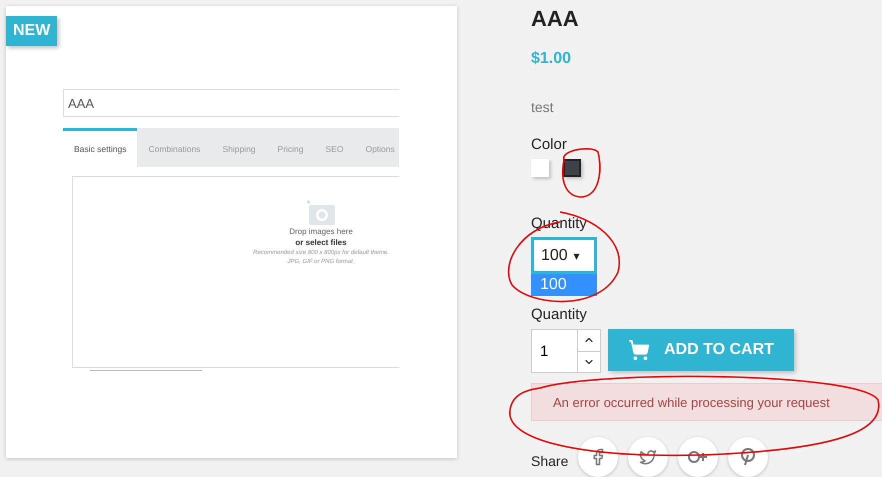 The image size is (882, 477). I want to click on pin-icon, so click(748, 457).